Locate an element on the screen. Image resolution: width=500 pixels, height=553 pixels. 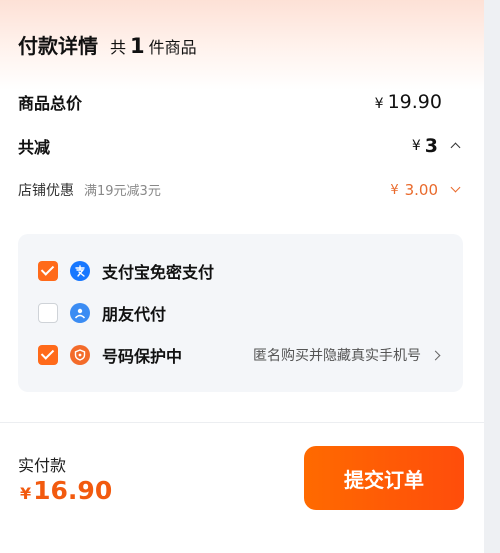
item-count: 1 is located at coordinates (137, 46).